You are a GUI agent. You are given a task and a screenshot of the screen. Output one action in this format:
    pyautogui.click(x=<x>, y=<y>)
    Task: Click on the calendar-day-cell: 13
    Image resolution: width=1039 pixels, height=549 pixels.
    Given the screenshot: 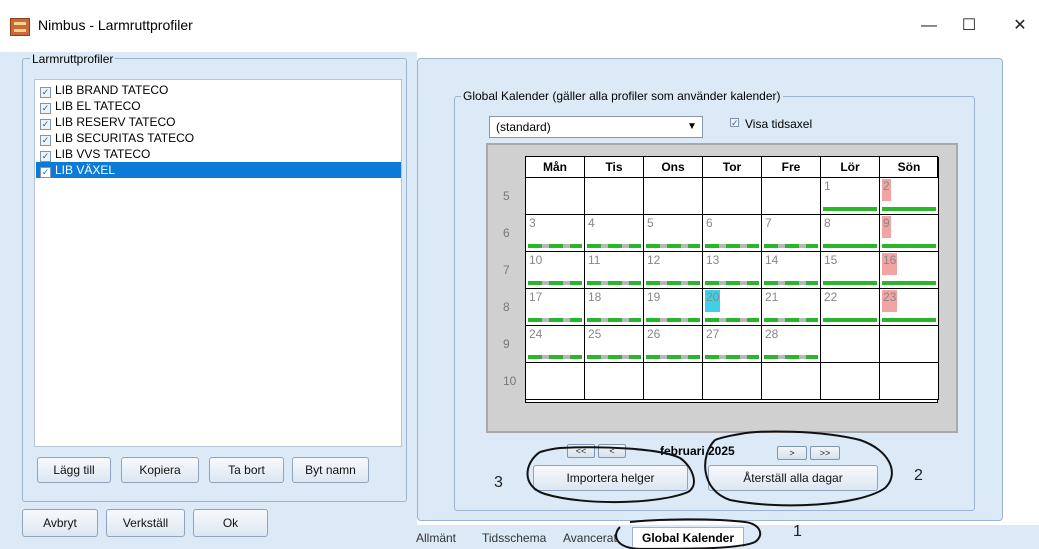 What is the action you would take?
    pyautogui.click(x=732, y=270)
    